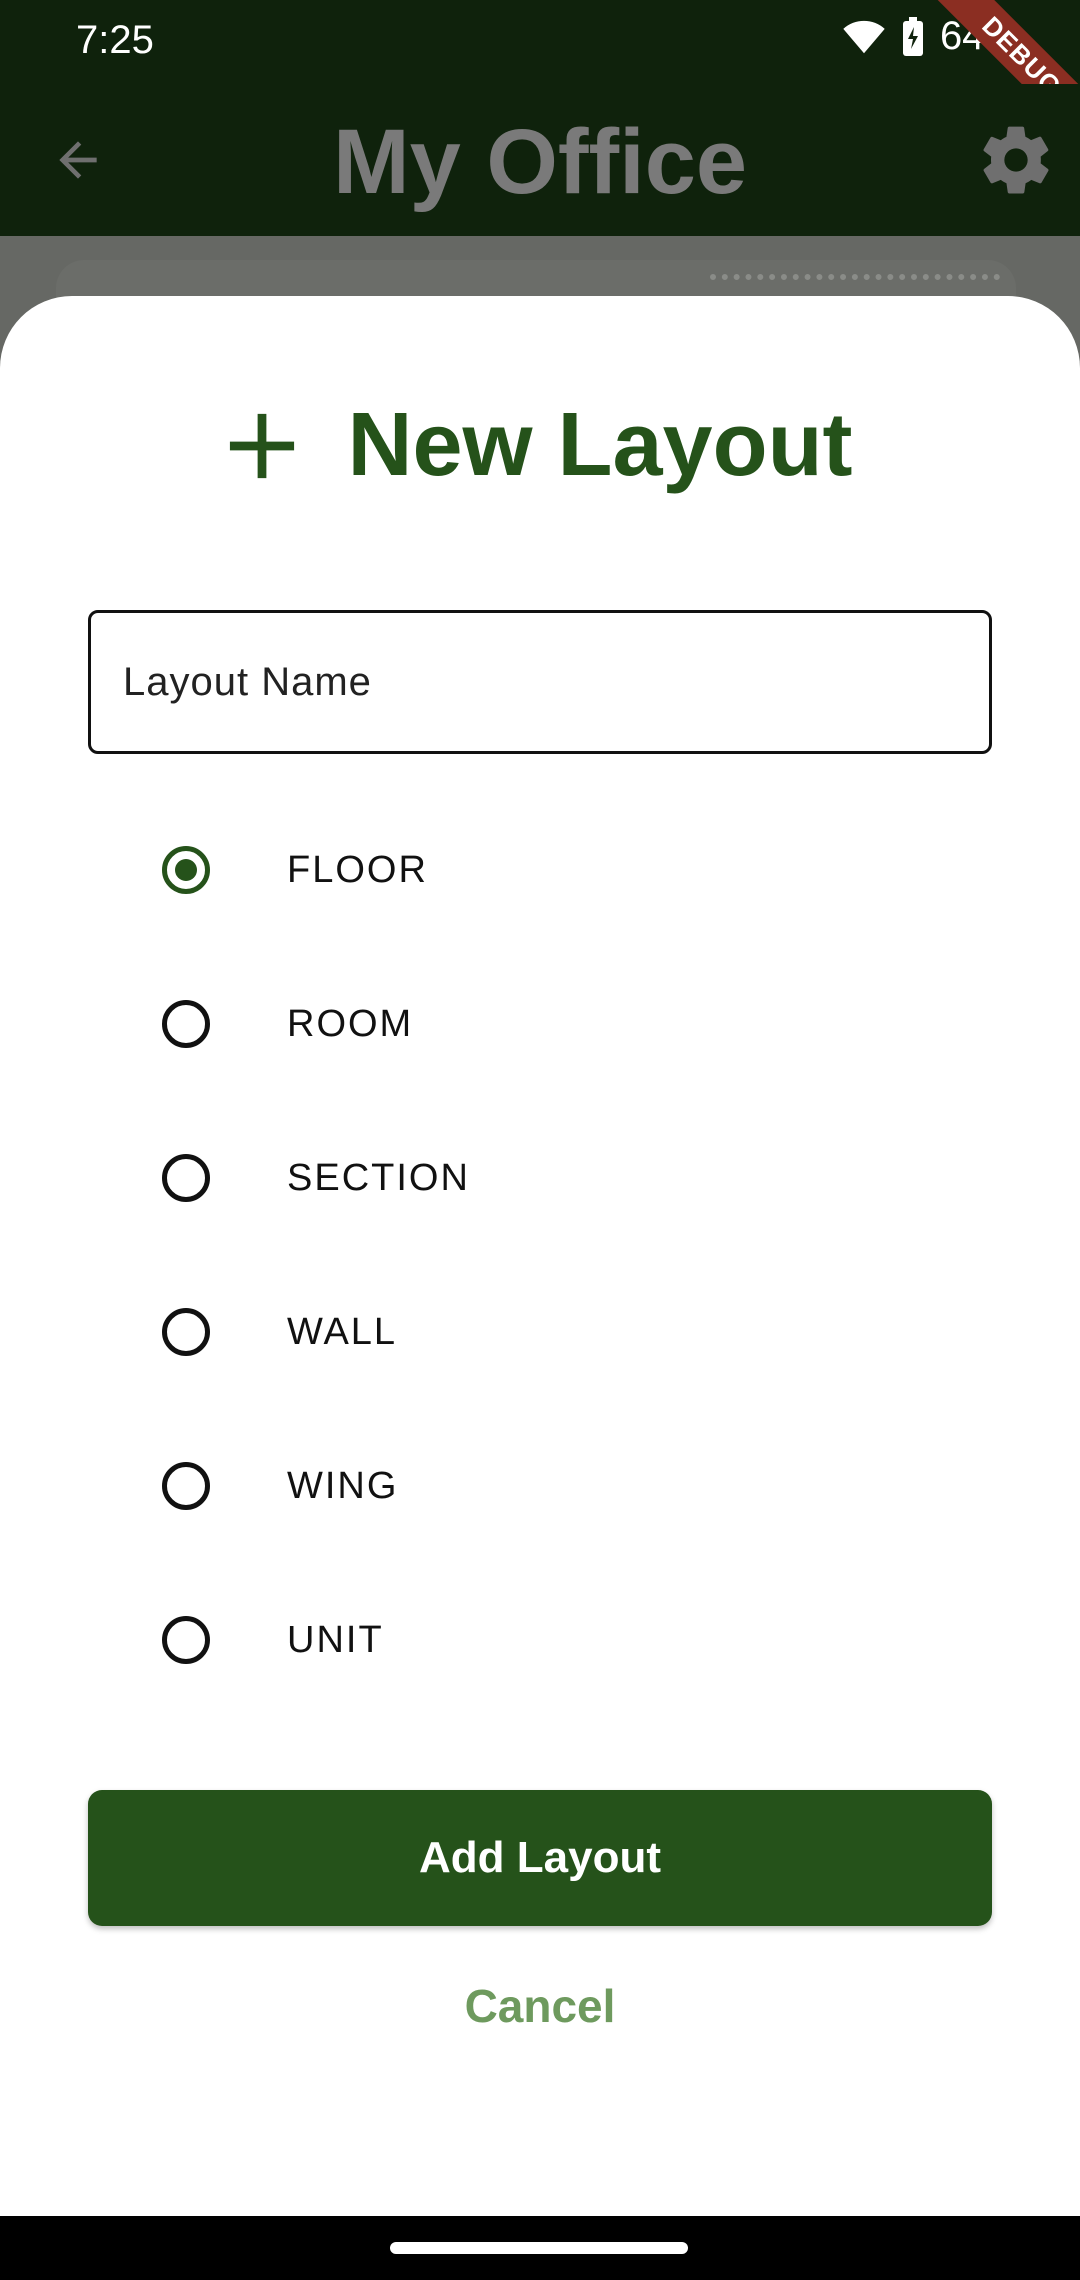 Image resolution: width=1080 pixels, height=2280 pixels. I want to click on radio-label: FLOOR, so click(357, 869).